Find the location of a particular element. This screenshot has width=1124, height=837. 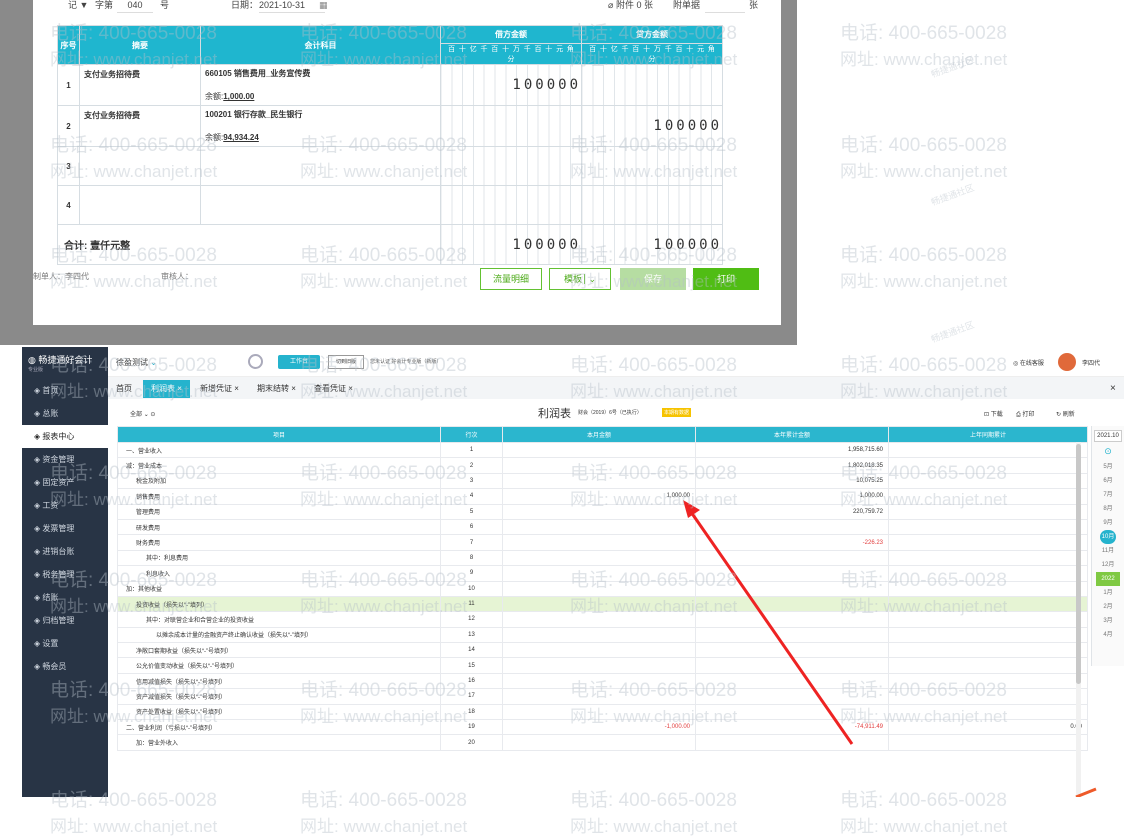

row-credit is located at coordinates (652, 85).